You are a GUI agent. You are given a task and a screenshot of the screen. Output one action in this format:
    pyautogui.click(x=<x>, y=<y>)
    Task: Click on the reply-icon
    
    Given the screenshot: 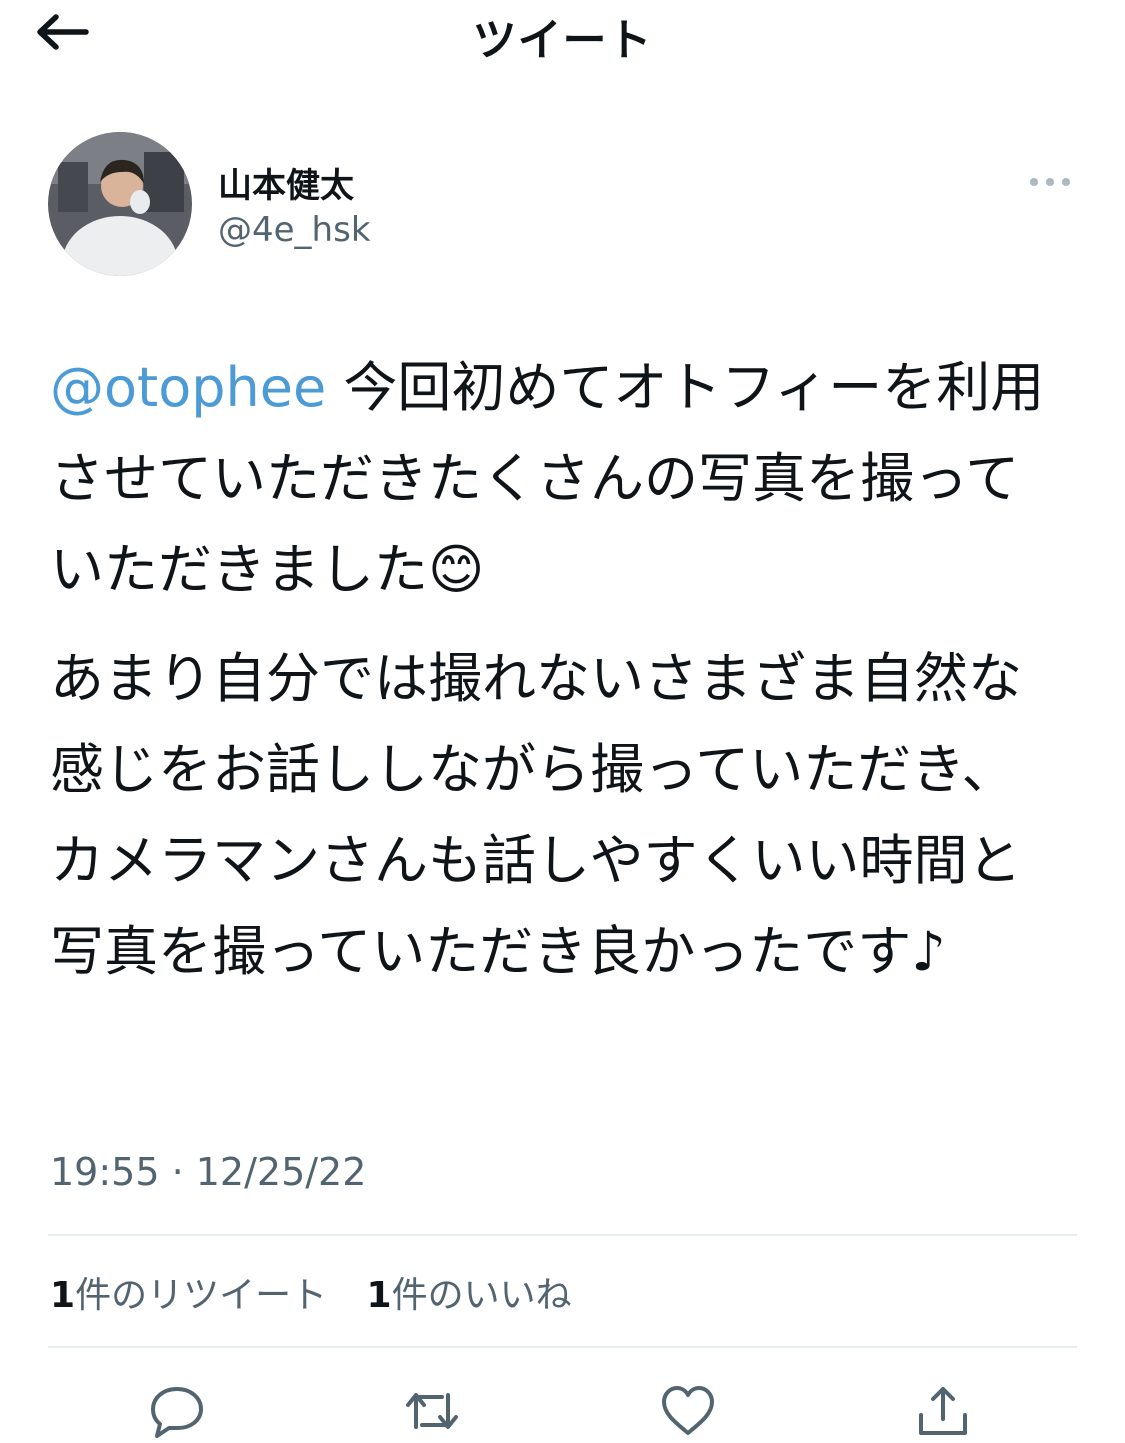 What is the action you would take?
    pyautogui.click(x=177, y=1412)
    